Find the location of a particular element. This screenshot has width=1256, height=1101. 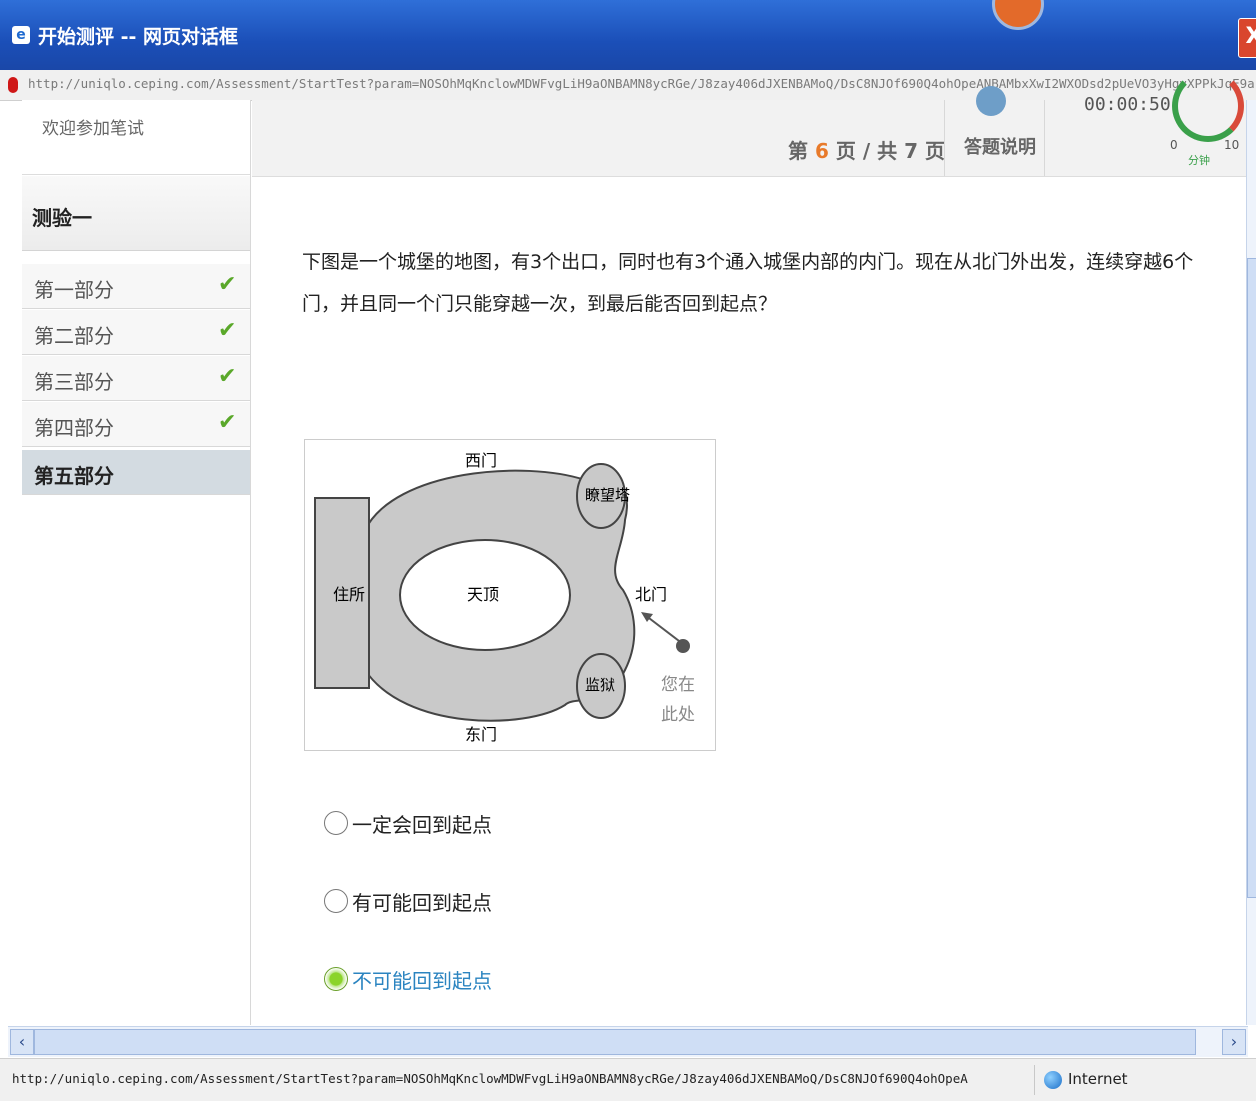

welcome-text: 欢迎参加笔试 is located at coordinates (93, 129).